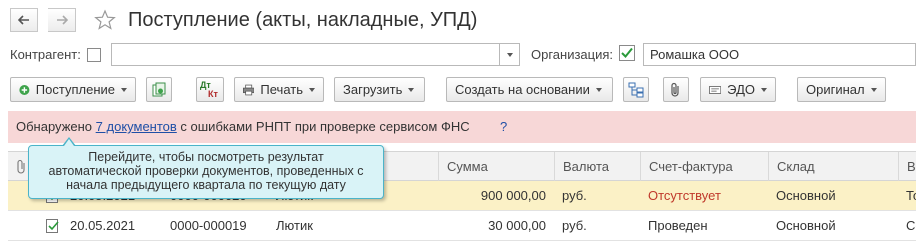  Describe the element at coordinates (907, 167) in the screenshot. I see `column-extra: В` at that location.